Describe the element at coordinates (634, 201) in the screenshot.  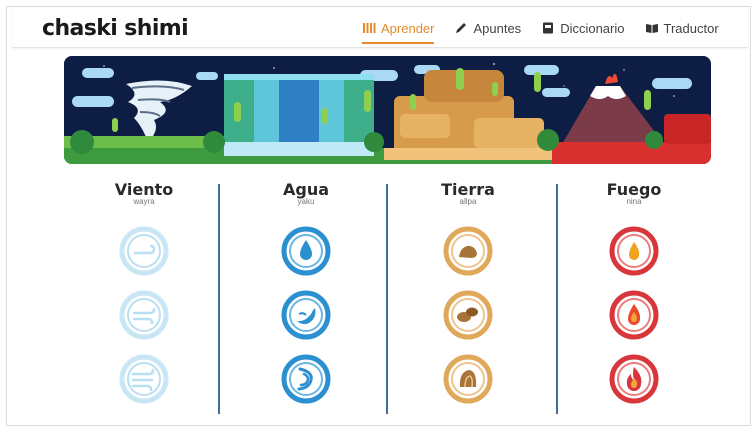
I see `element-subtitle: nina` at that location.